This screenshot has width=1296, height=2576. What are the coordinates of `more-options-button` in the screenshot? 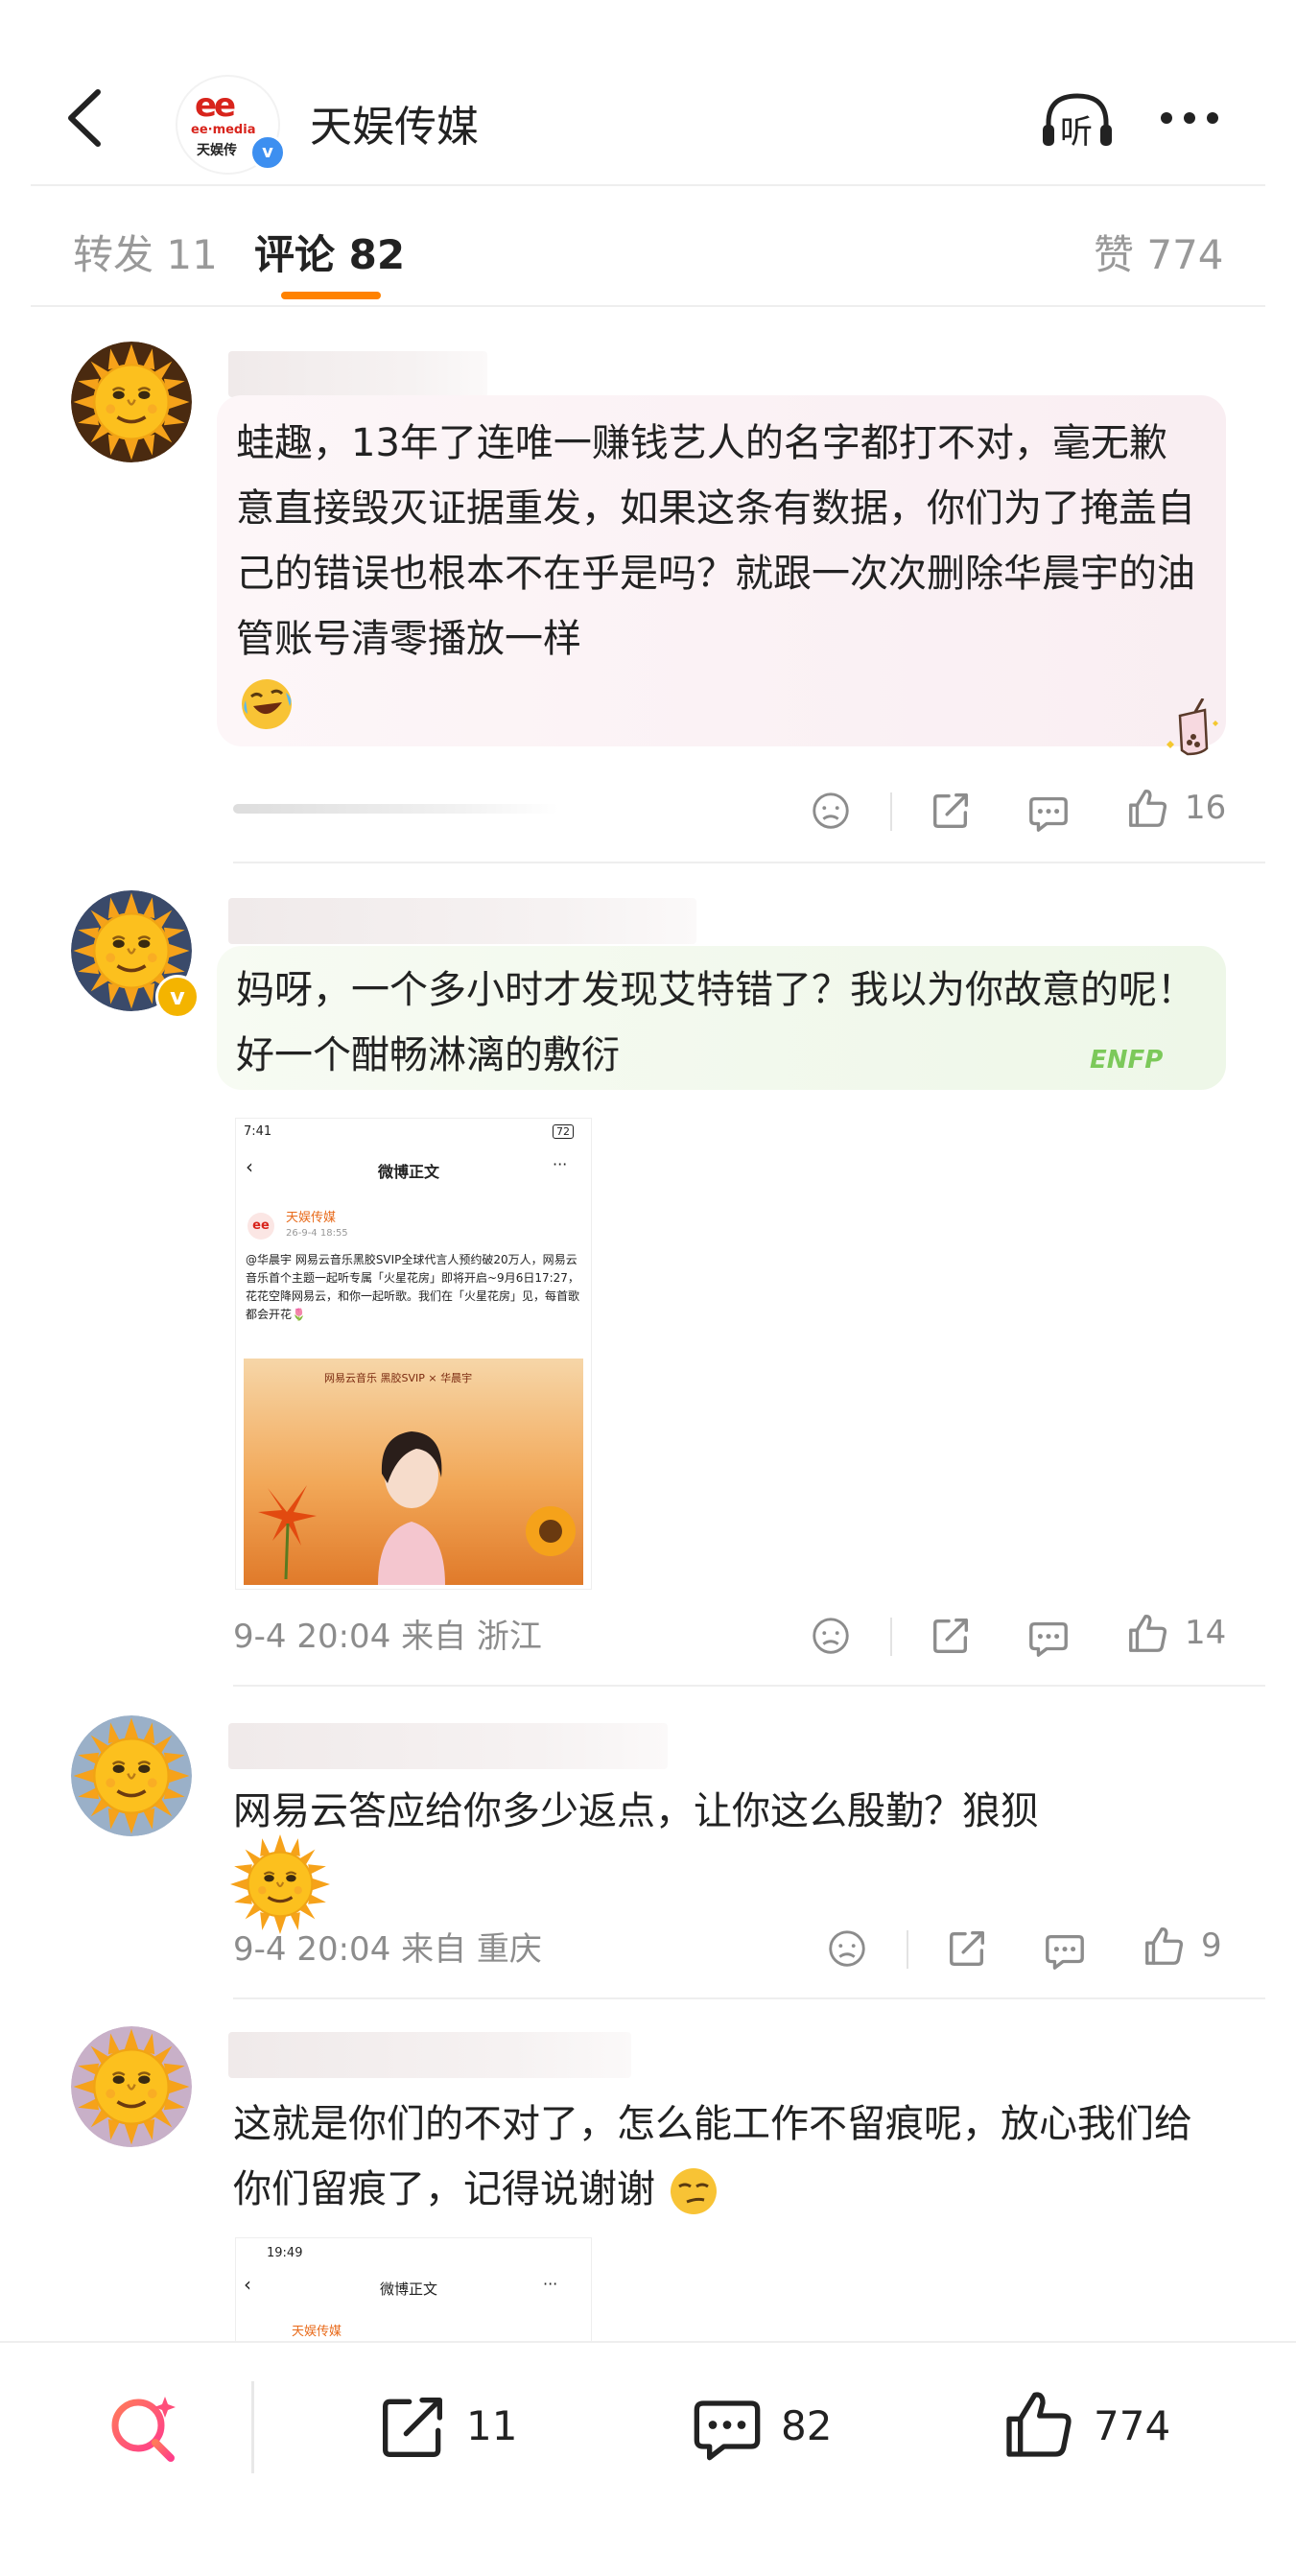 It's located at (1189, 118).